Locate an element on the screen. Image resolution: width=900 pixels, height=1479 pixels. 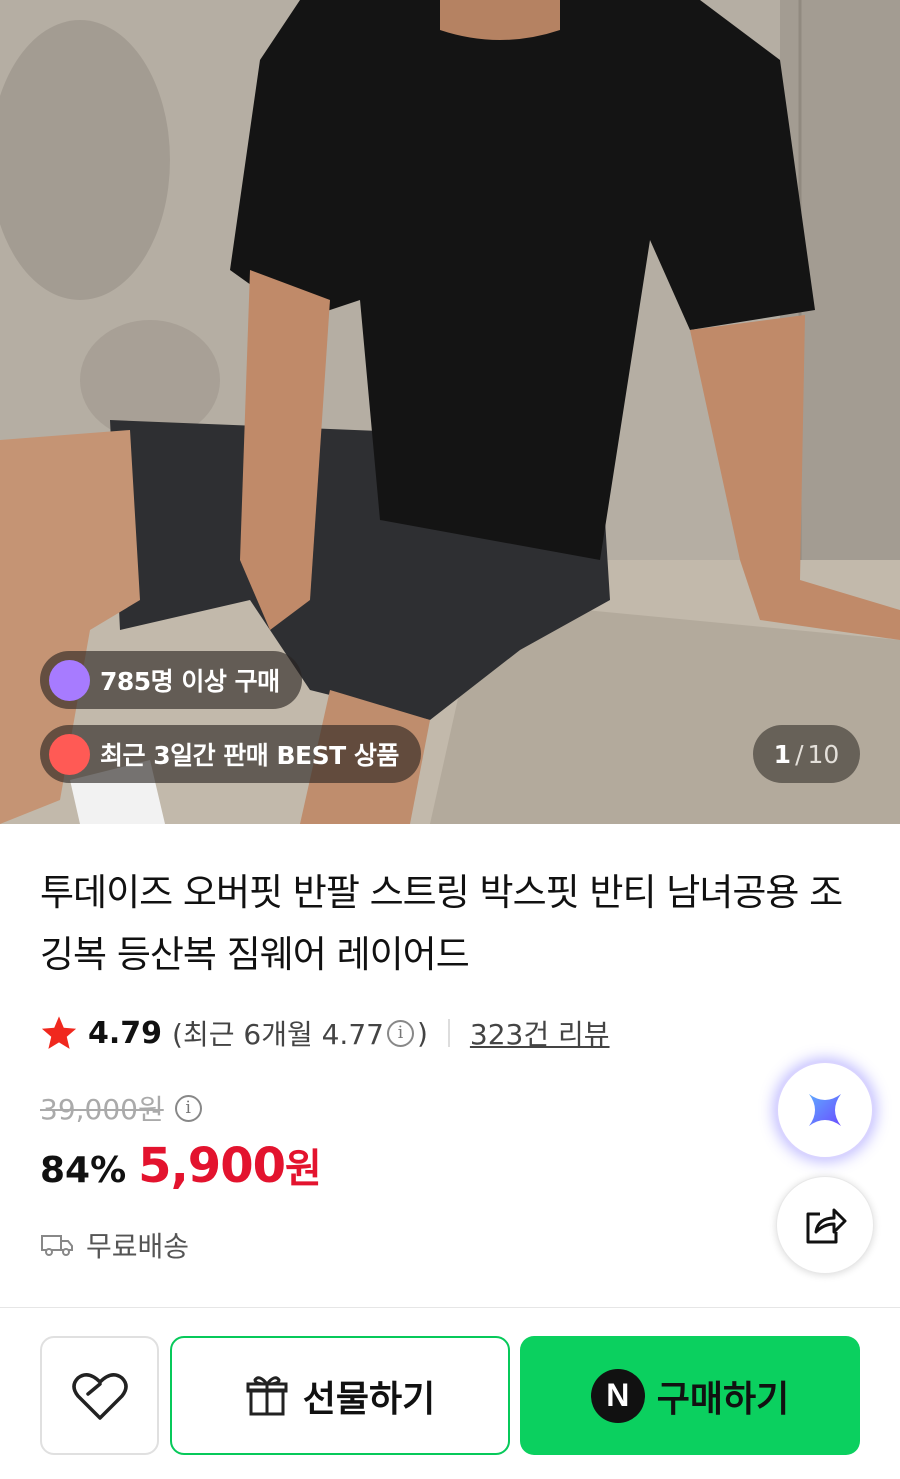
truck-icon is located at coordinates (57, 1245).